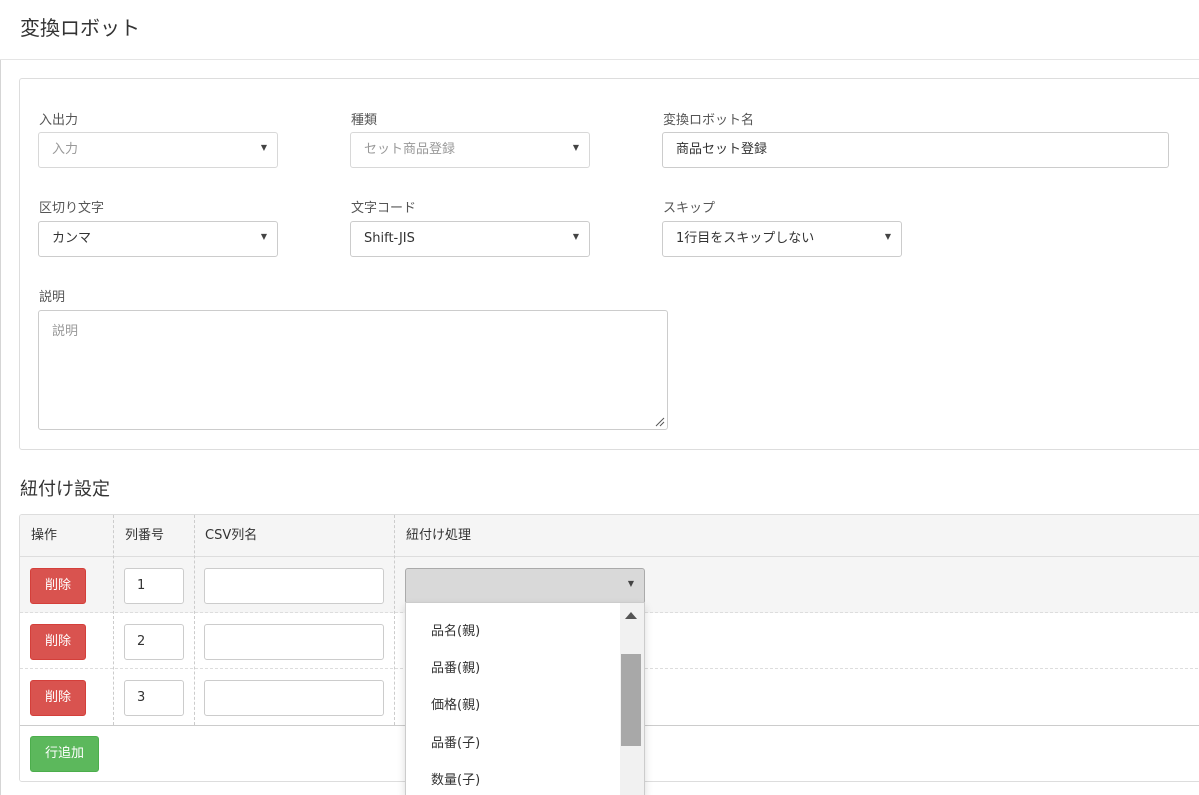 Image resolution: width=1199 pixels, height=795 pixels. Describe the element at coordinates (158, 150) in the screenshot. I see `io-select: 入力 ▼` at that location.